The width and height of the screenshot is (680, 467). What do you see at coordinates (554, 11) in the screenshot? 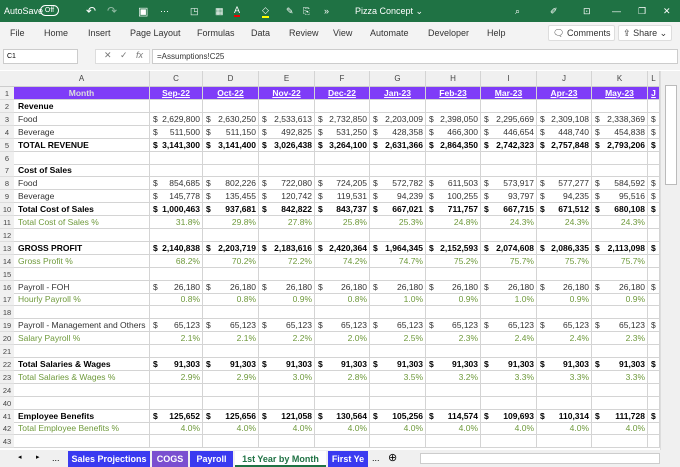
I see `pen-icon: ✐` at bounding box center [554, 11].